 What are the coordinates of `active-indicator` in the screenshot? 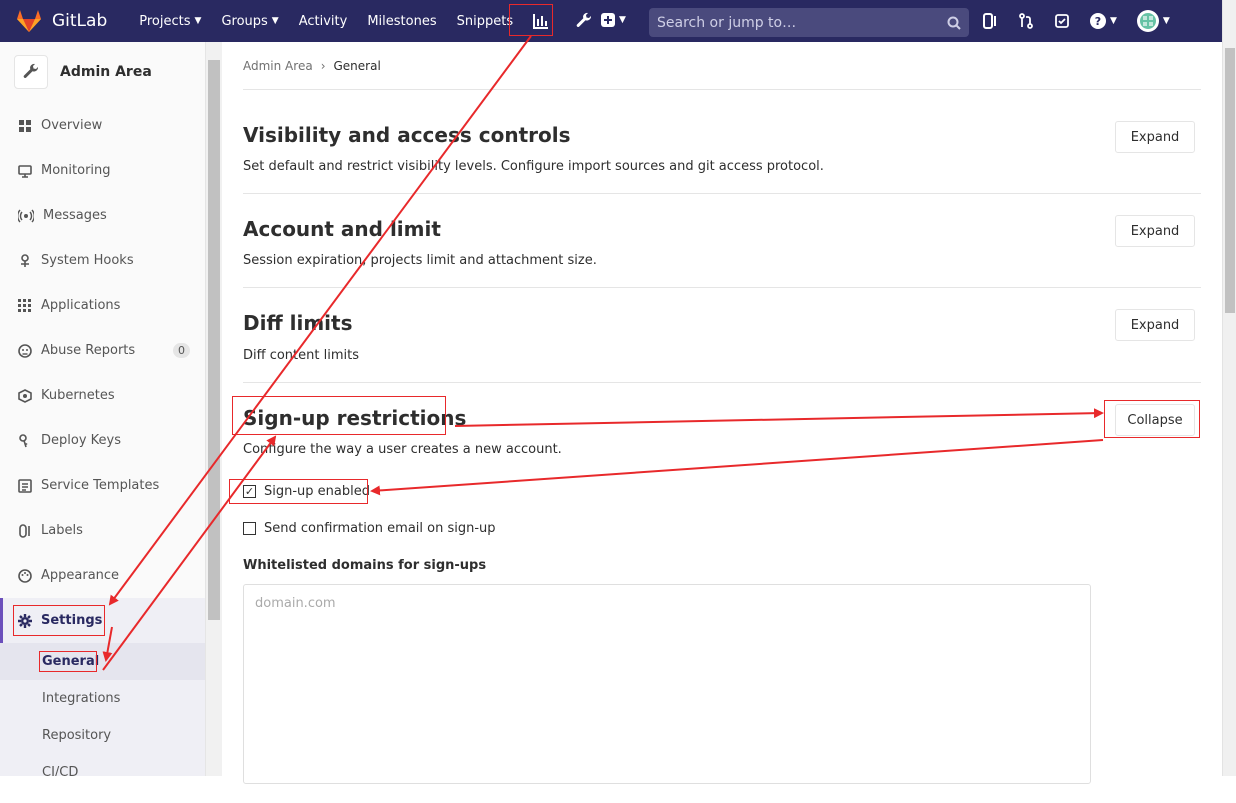 It's located at (1, 620).